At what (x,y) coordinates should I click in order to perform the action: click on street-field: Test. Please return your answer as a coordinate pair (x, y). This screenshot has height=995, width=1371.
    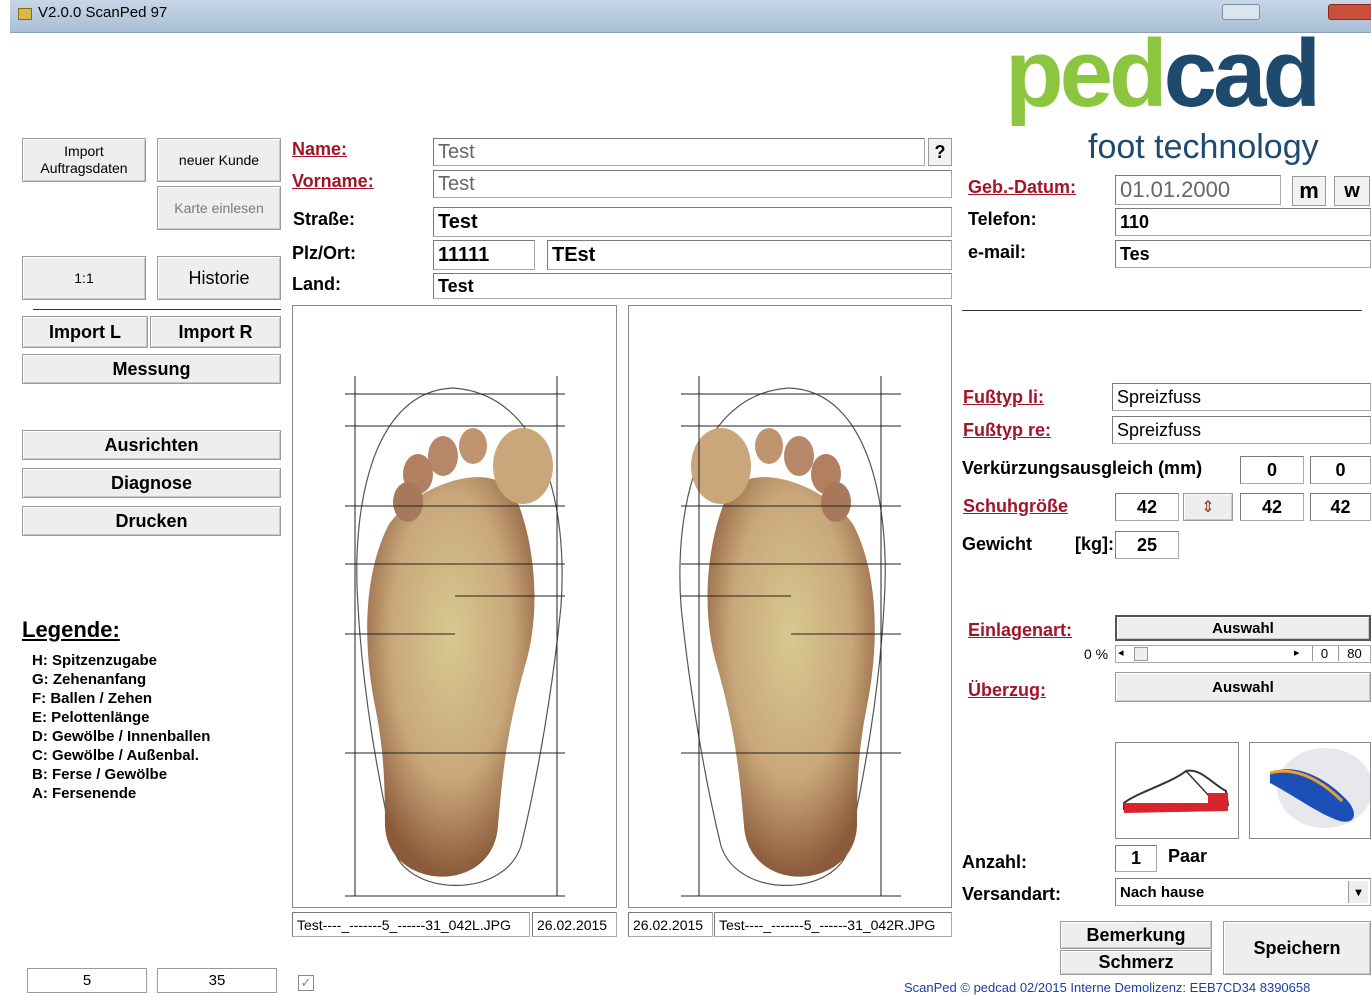
    Looking at the image, I should click on (692, 222).